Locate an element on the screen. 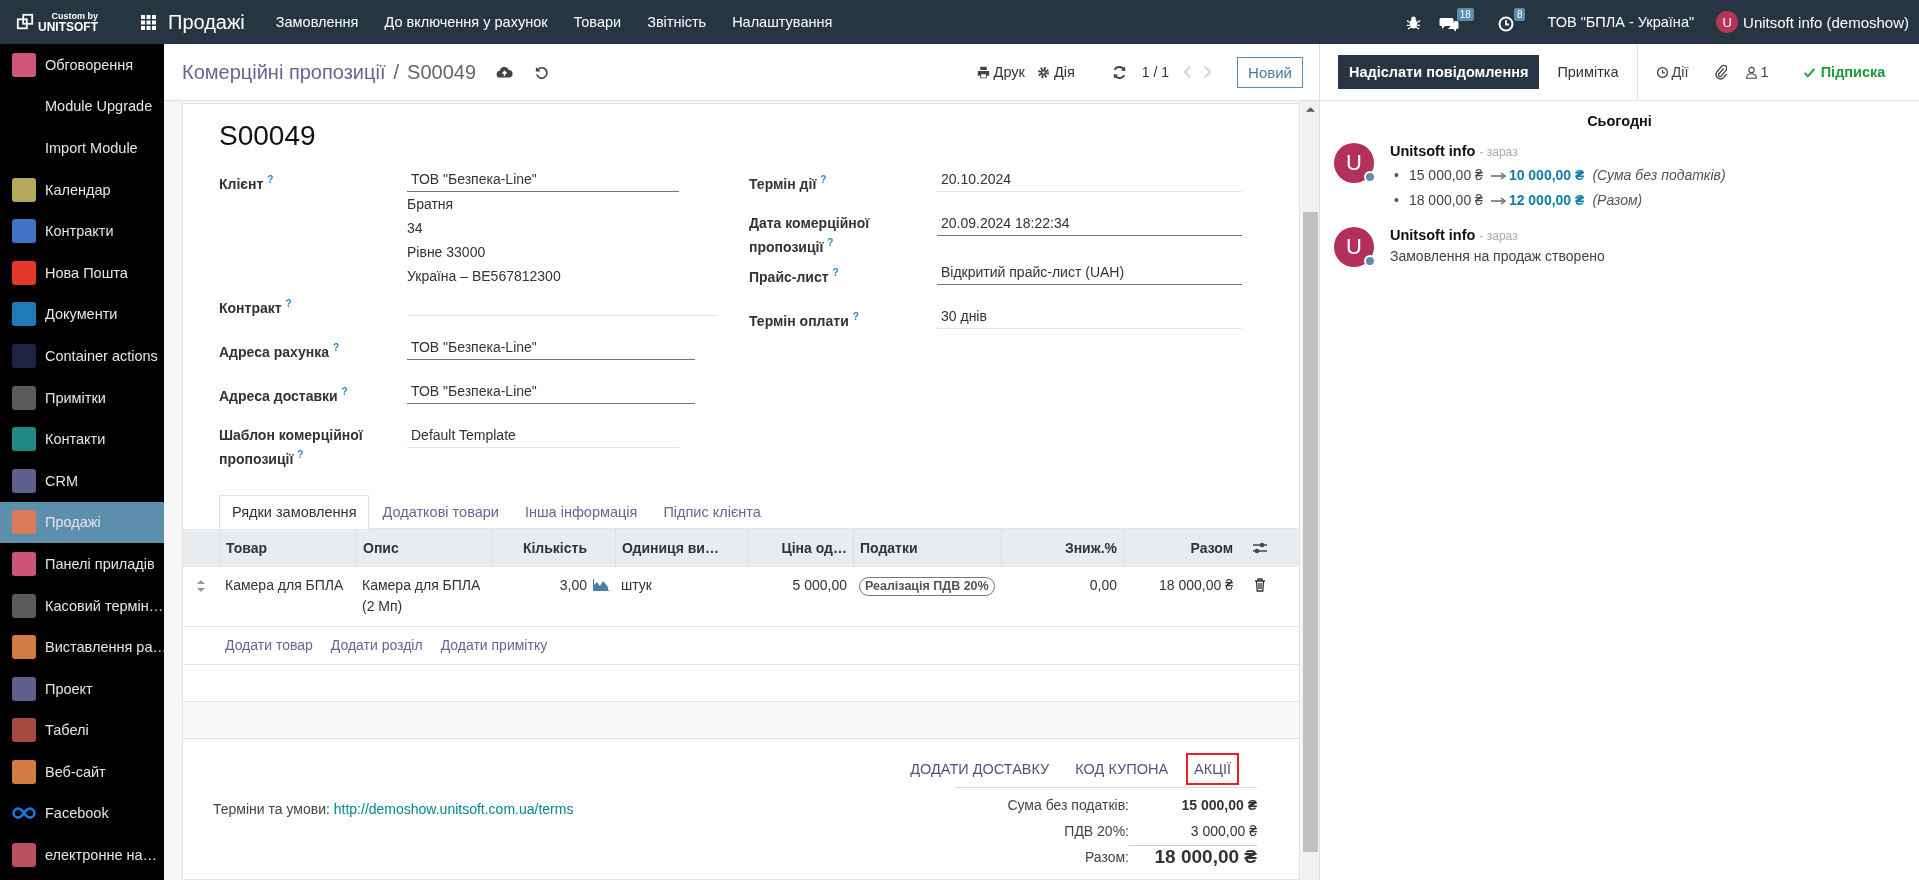 The height and width of the screenshot is (880, 1919). sidebar-item: Import Module is located at coordinates (82, 148).